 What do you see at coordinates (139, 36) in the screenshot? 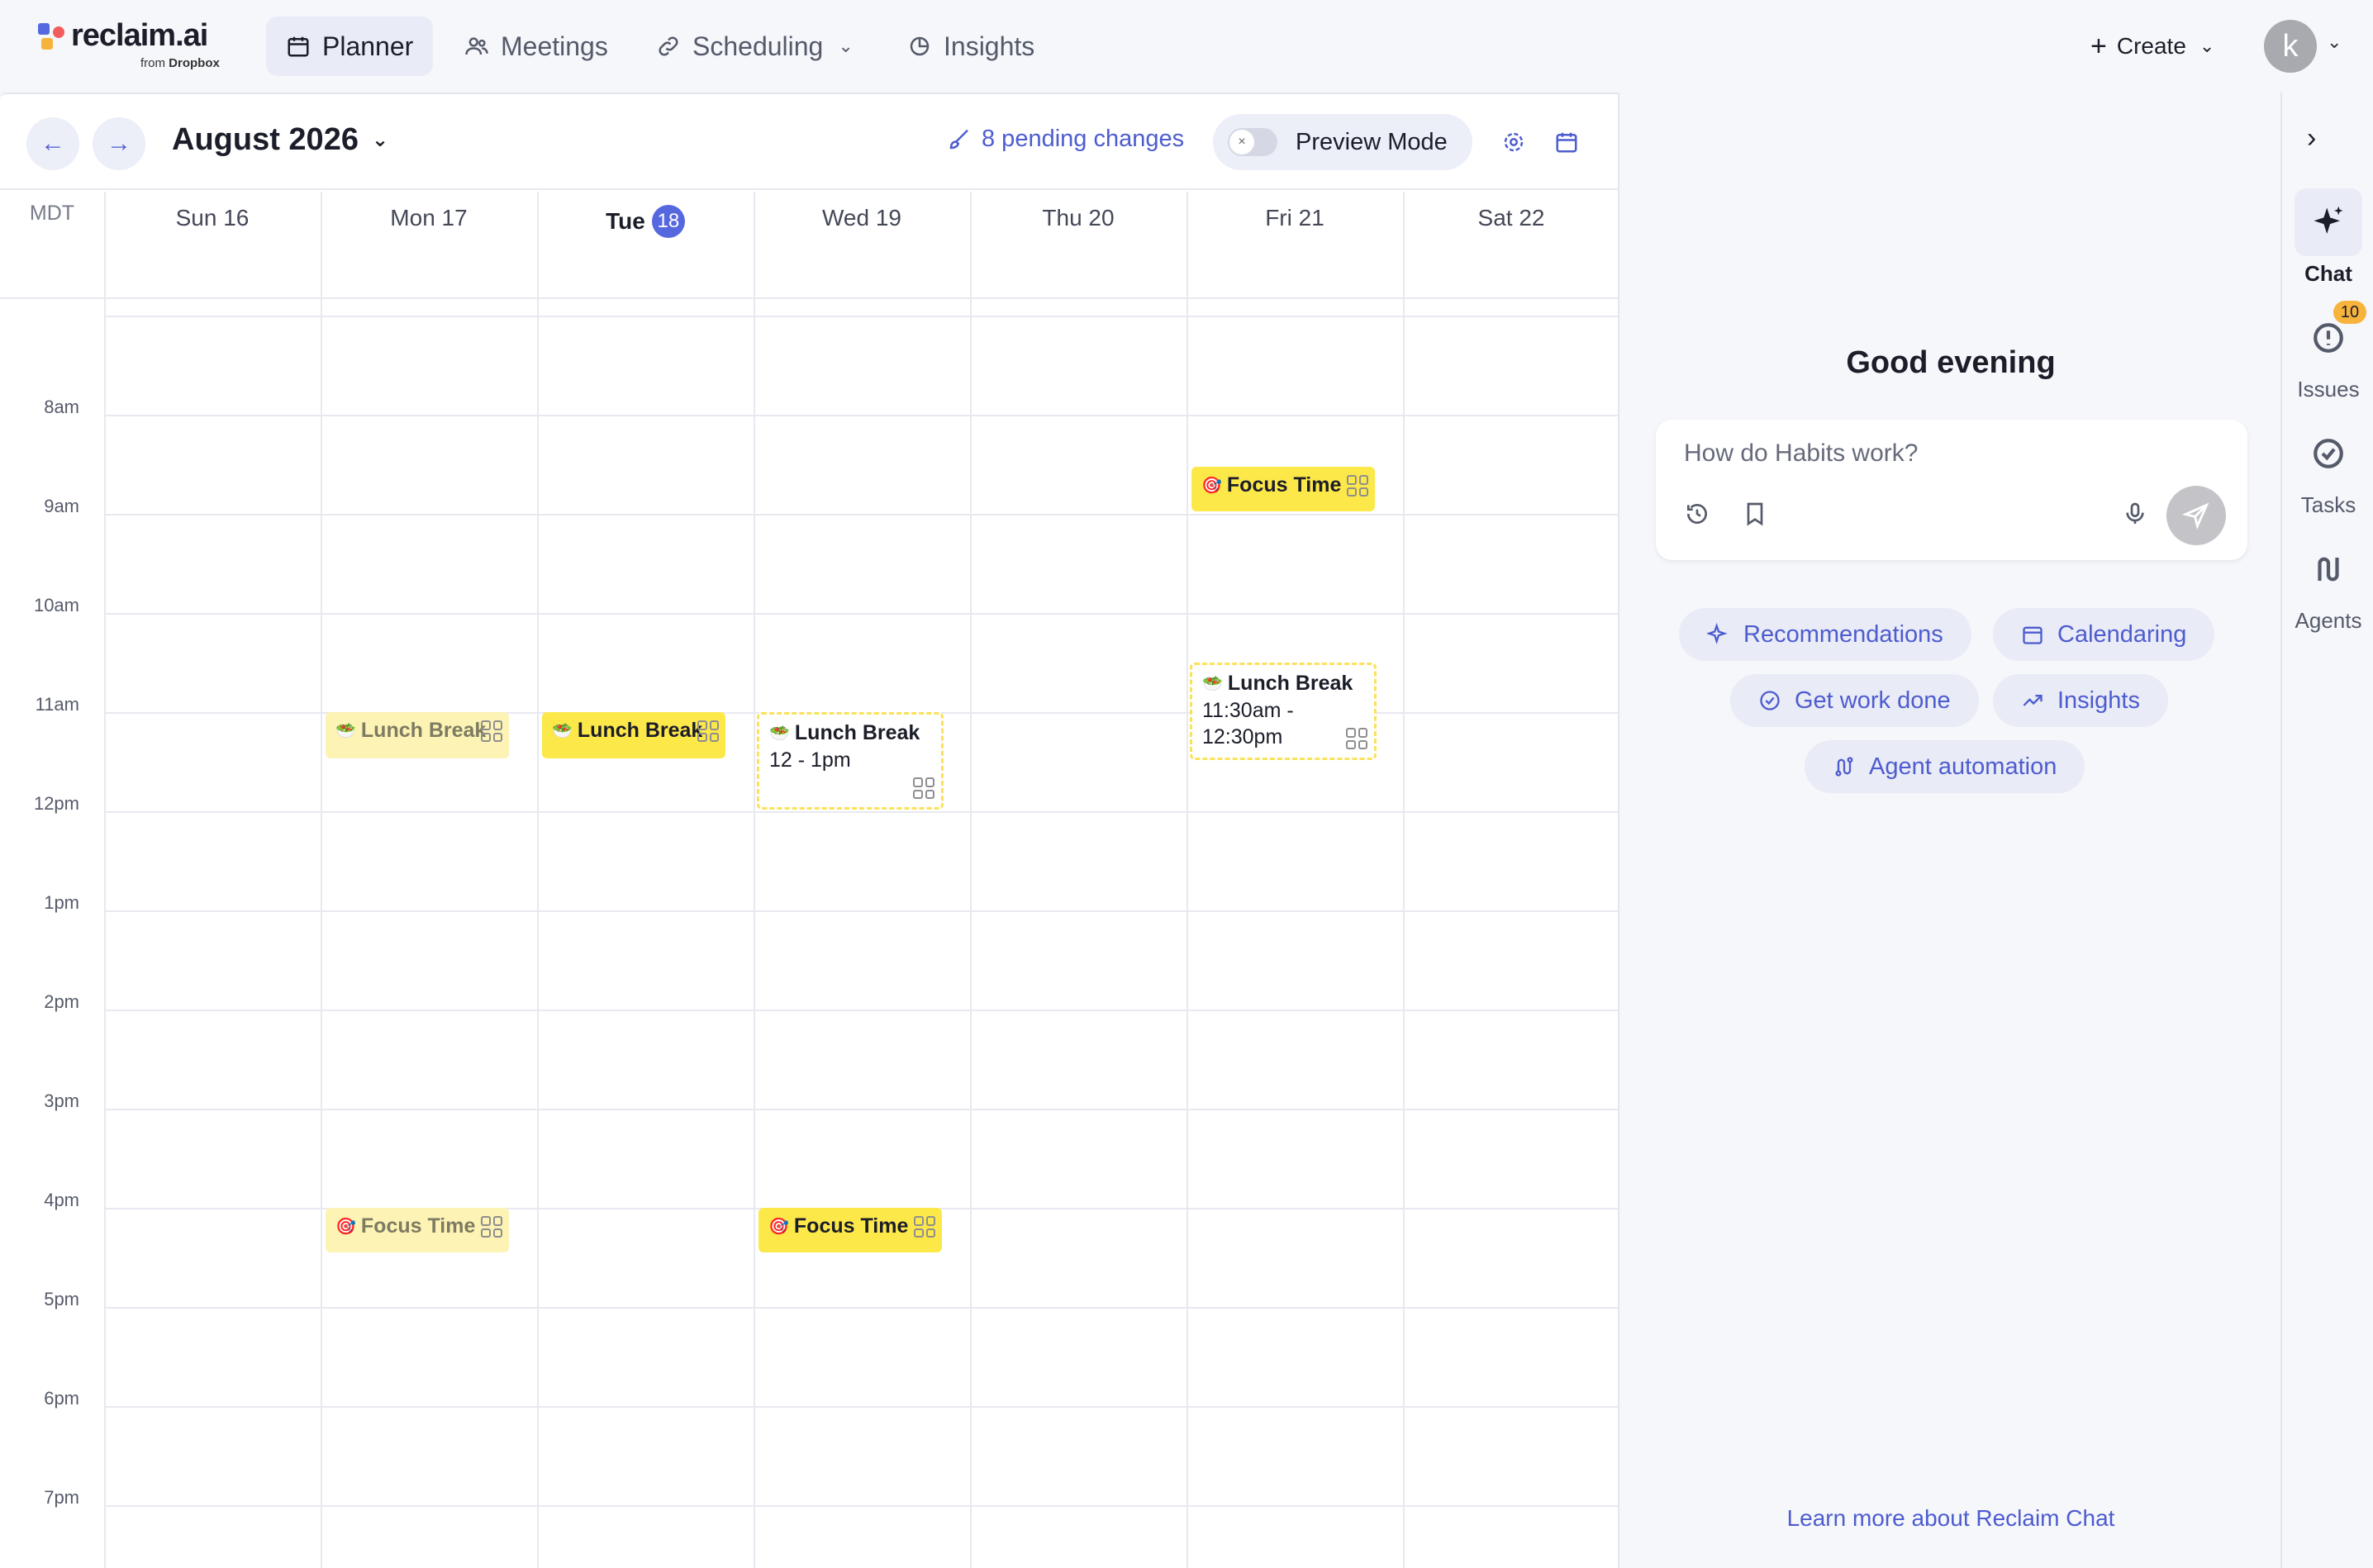
I see `logo-text: reclaim.ai` at bounding box center [139, 36].